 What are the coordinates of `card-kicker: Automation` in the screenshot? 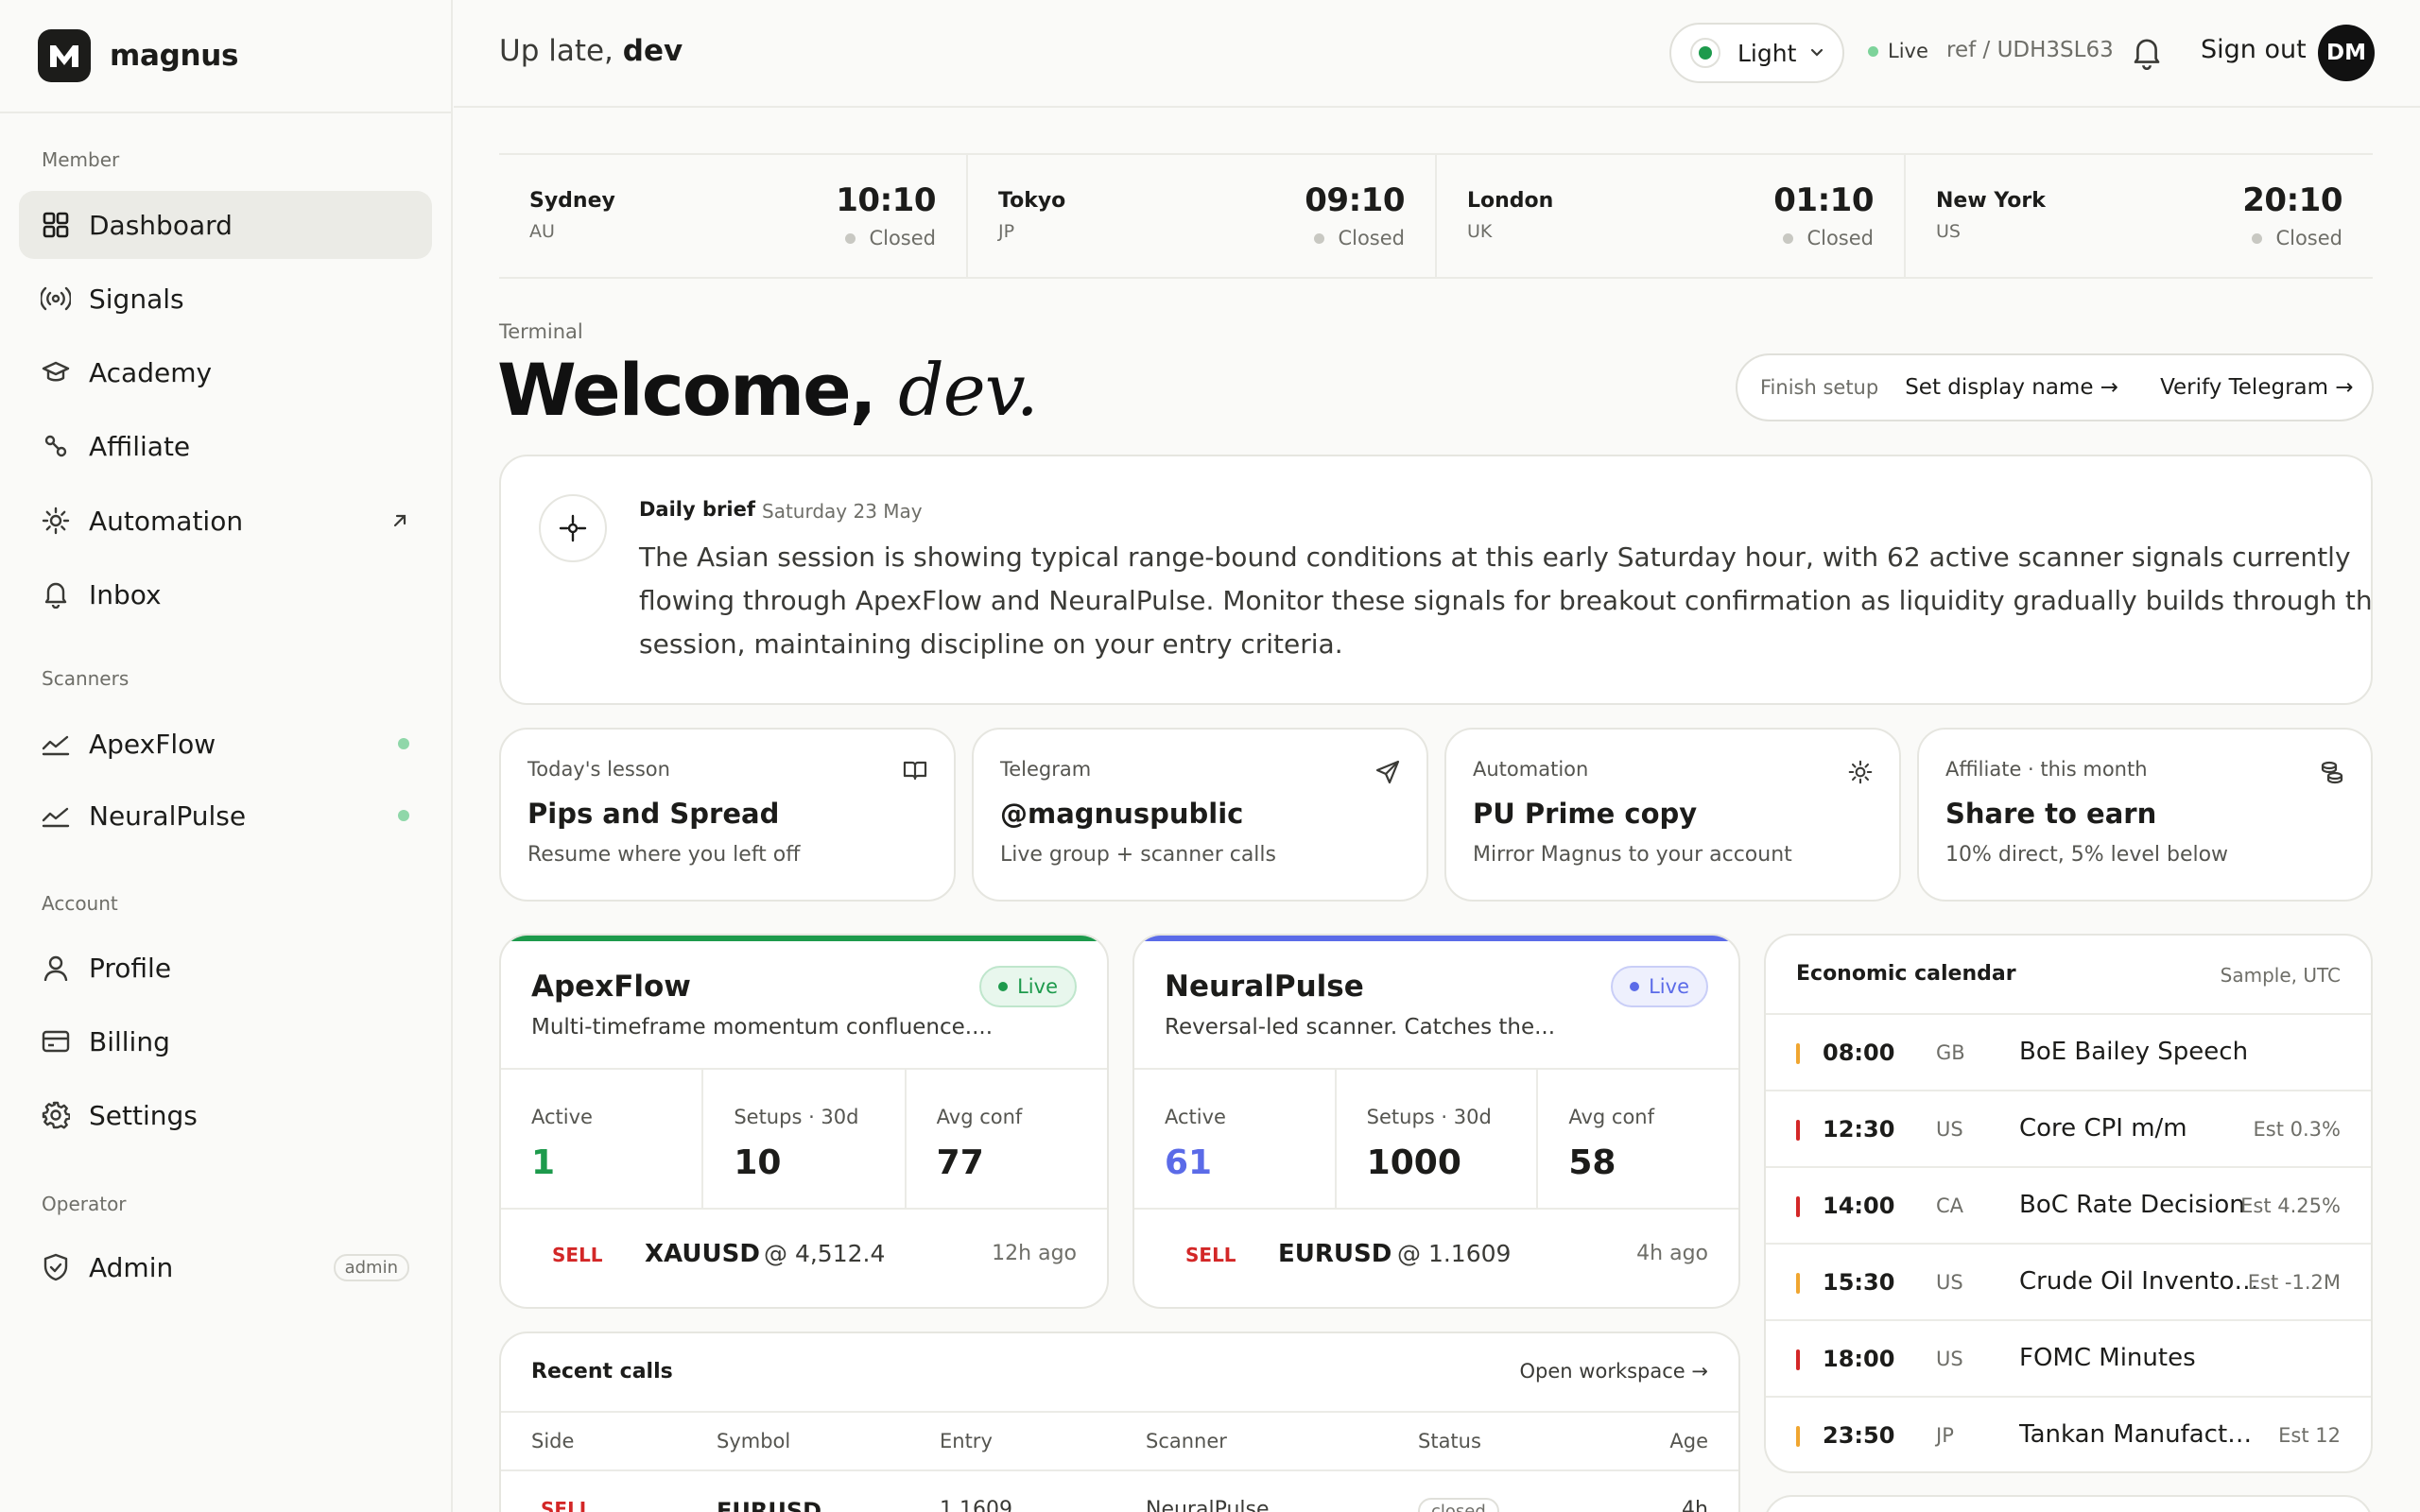 It's located at (1531, 769).